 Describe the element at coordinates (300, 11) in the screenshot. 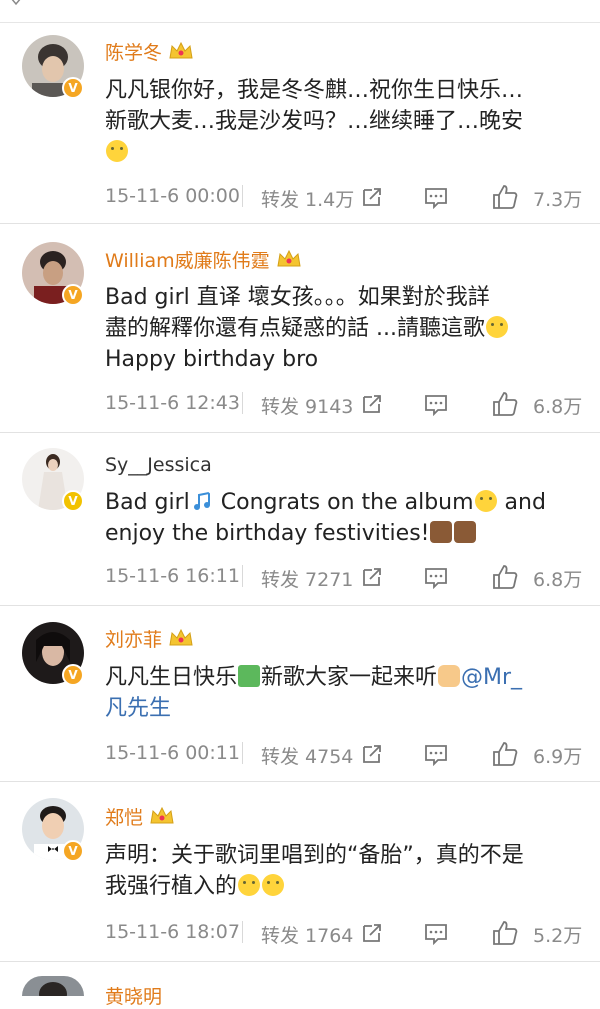

I see `top-bar` at that location.